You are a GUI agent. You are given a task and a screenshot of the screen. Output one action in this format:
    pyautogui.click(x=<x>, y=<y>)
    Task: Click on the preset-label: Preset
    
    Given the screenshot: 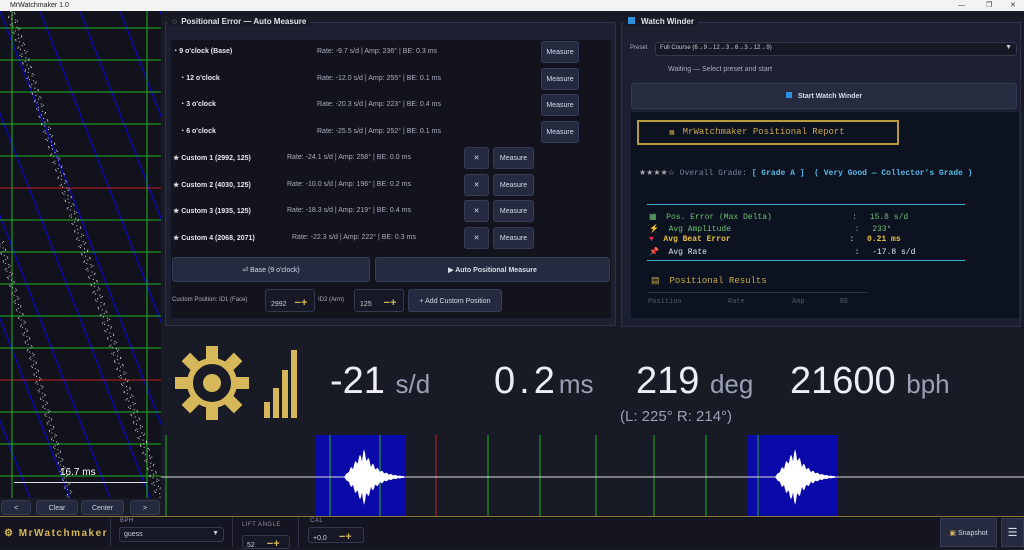 What is the action you would take?
    pyautogui.click(x=638, y=48)
    